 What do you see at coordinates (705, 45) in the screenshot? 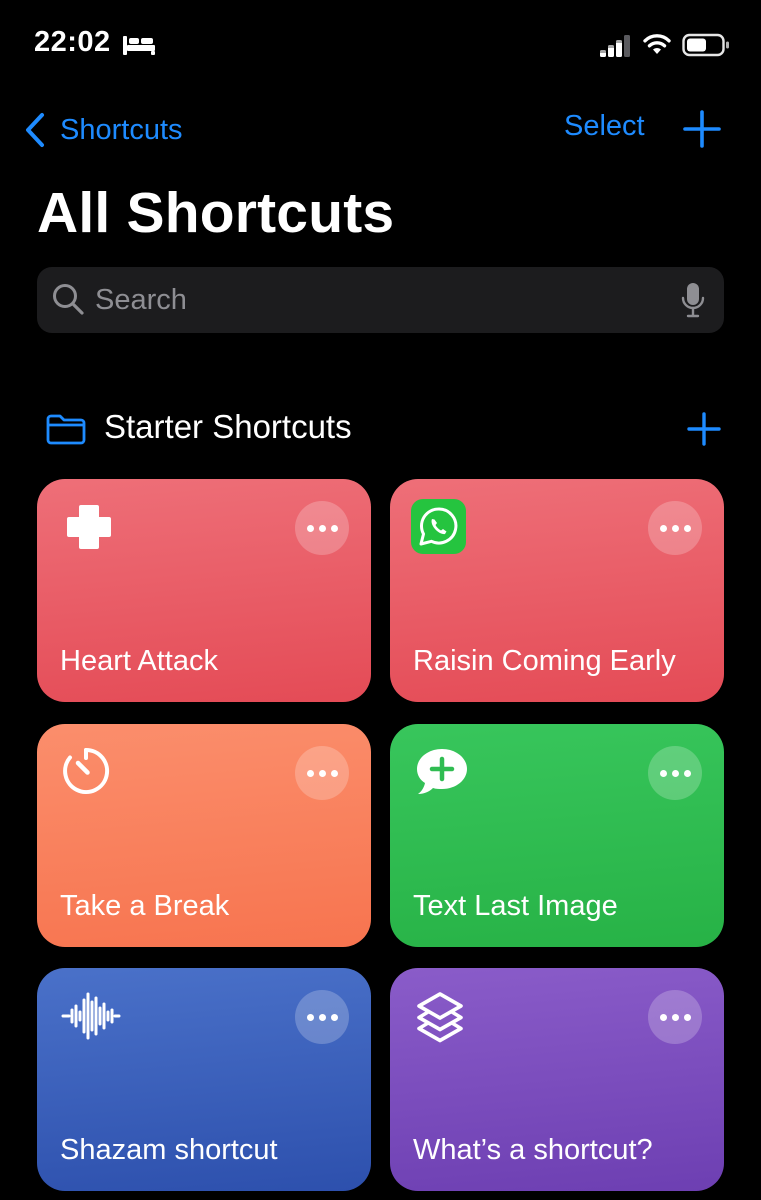
I see `battery-icon` at bounding box center [705, 45].